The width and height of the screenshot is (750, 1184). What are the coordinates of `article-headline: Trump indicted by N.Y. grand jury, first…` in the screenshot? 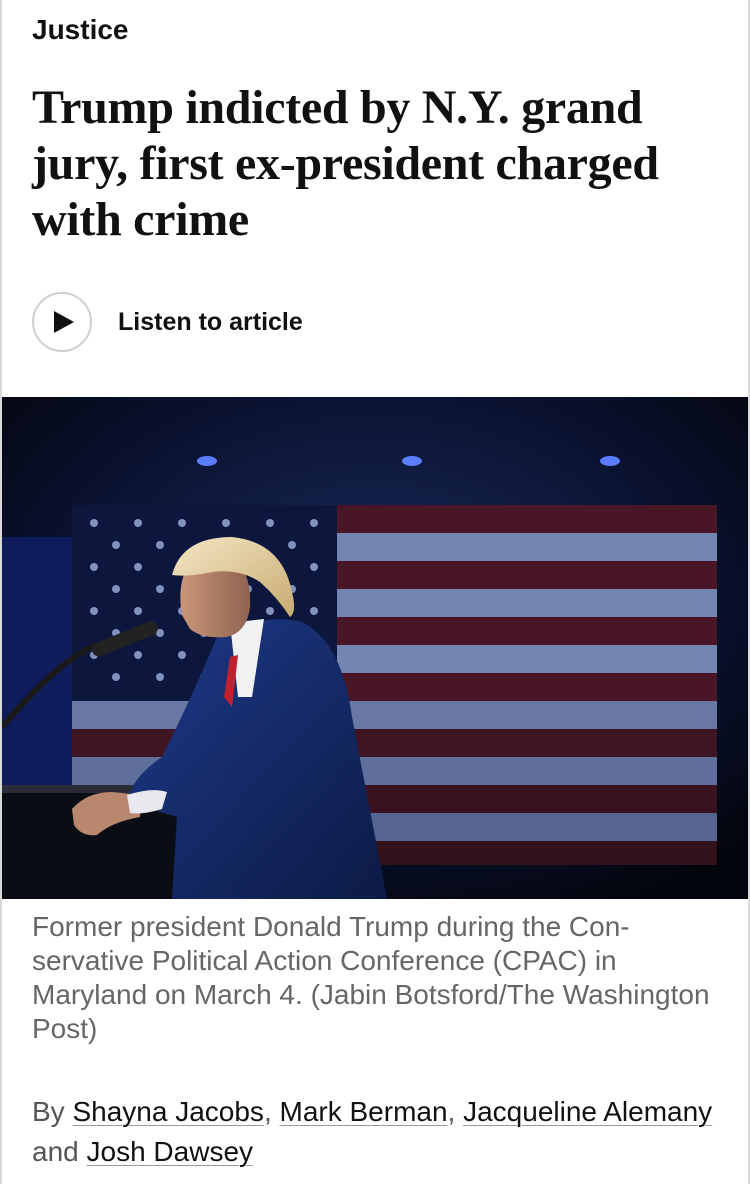 It's located at (345, 163).